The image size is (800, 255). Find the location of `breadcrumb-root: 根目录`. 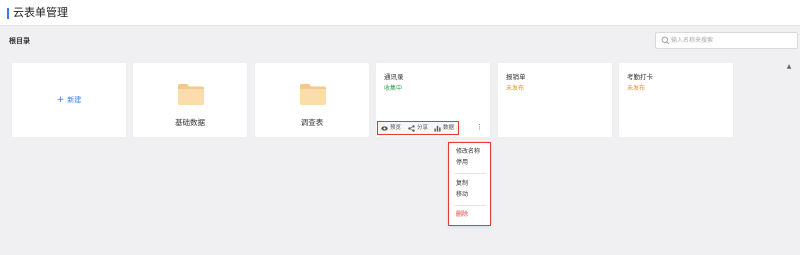

breadcrumb-root: 根目录 is located at coordinates (19, 41).